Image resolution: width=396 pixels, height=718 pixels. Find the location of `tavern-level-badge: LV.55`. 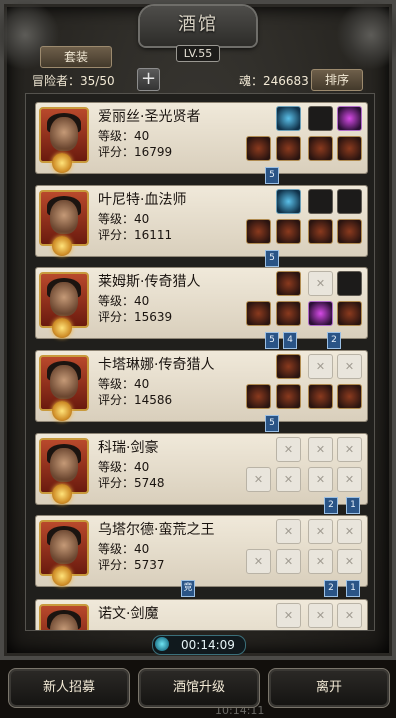

tavern-level-badge: LV.55 is located at coordinates (198, 53).